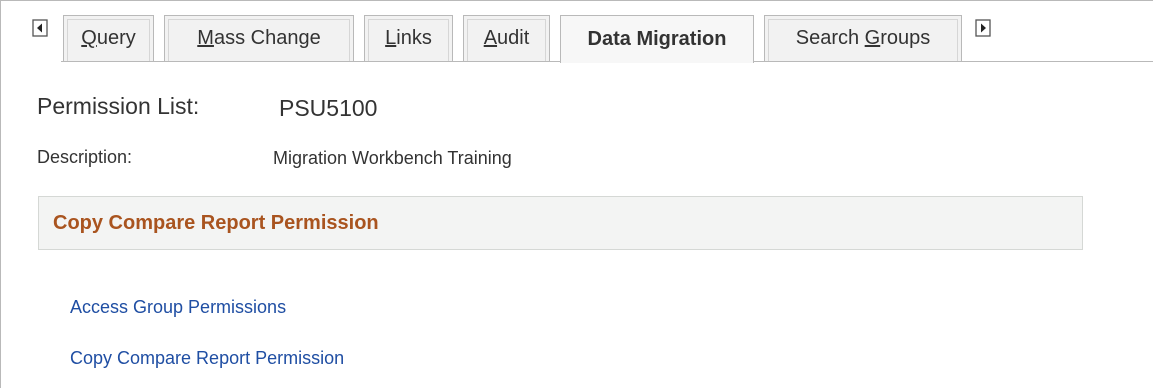  I want to click on scroll-tabs-right-button, so click(984, 29).